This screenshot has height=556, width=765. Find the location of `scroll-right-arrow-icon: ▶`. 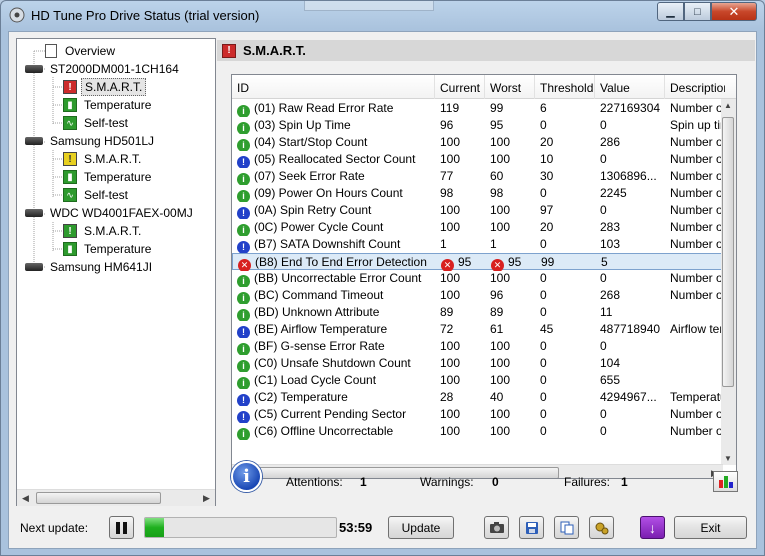

scroll-right-arrow-icon: ▶ is located at coordinates (206, 498).